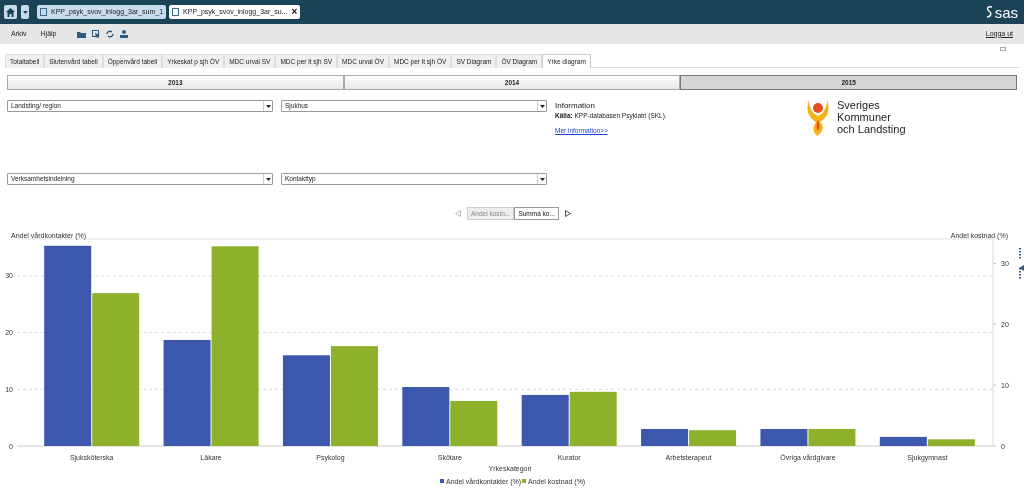 Image resolution: width=1024 pixels, height=498 pixels. Describe the element at coordinates (567, 213) in the screenshot. I see `next-arrow-icon` at that location.